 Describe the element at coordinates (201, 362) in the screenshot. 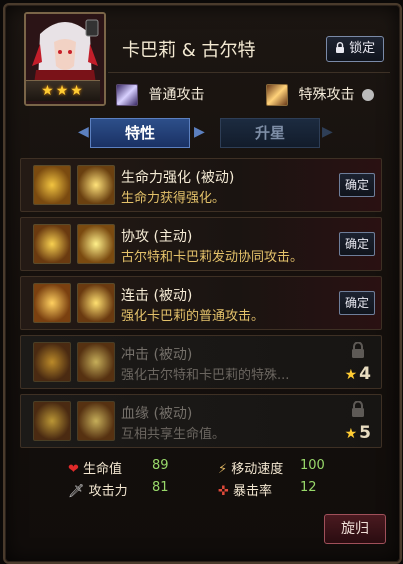

I see `skill-row-locked: 冲击 (被动) 强化古尔特和卡巴莉的特殊... ★ 4` at that location.